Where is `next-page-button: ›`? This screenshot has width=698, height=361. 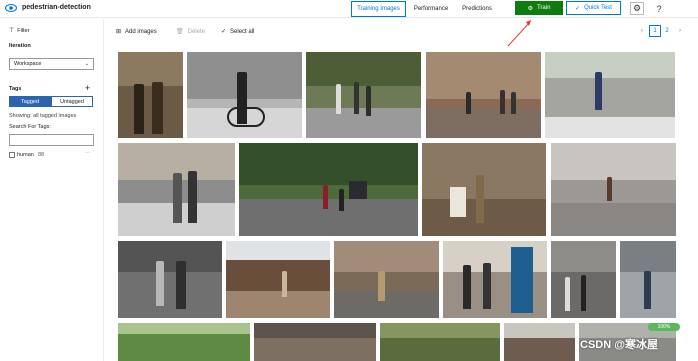 next-page-button: › is located at coordinates (680, 31).